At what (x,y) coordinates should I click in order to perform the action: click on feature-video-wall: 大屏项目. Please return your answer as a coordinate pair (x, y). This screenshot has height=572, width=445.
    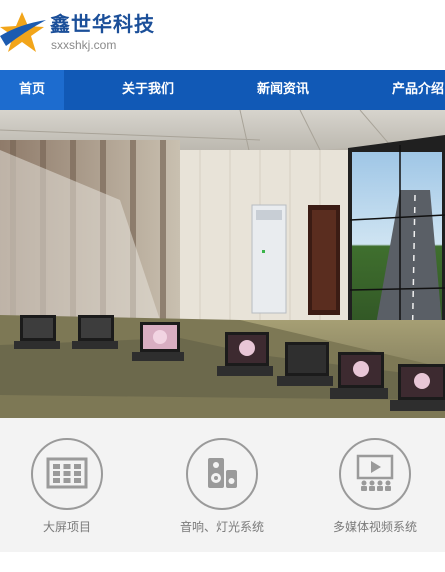
    Looking at the image, I should click on (68, 486).